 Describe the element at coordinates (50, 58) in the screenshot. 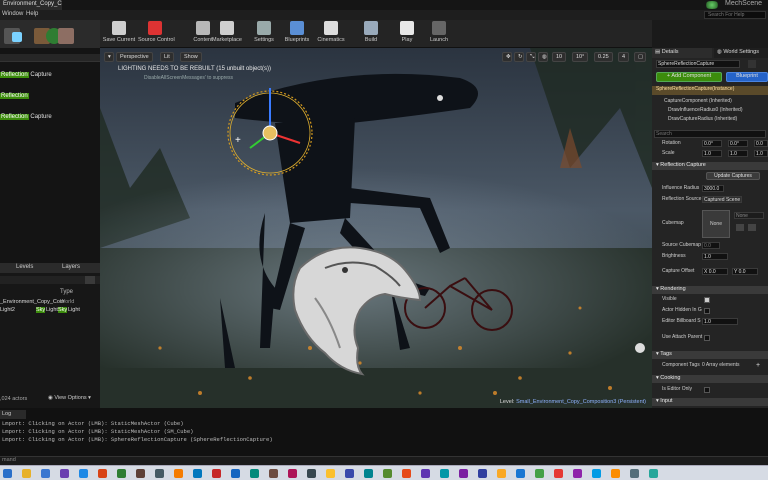

I see `place-search-input` at that location.